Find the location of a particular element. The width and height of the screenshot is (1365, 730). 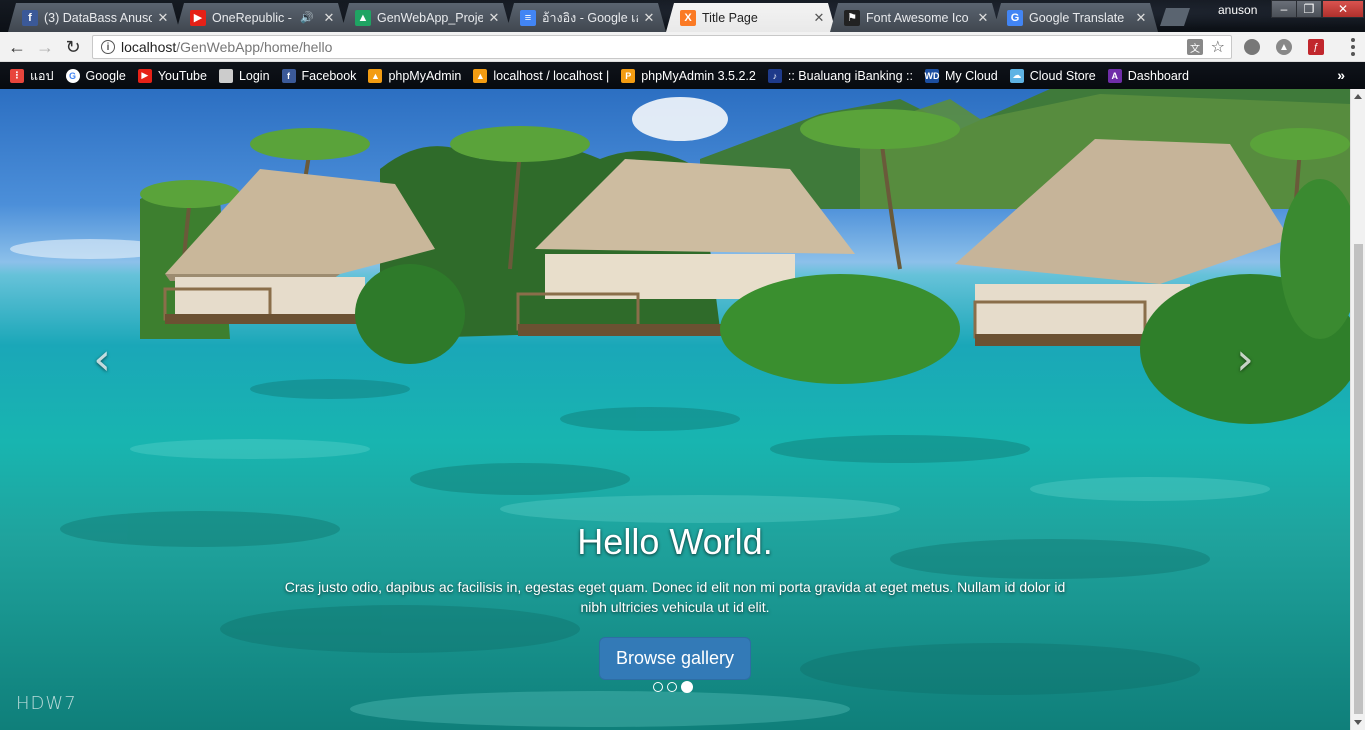

bookmark-item: ⋮ แอป is located at coordinates (32, 76).